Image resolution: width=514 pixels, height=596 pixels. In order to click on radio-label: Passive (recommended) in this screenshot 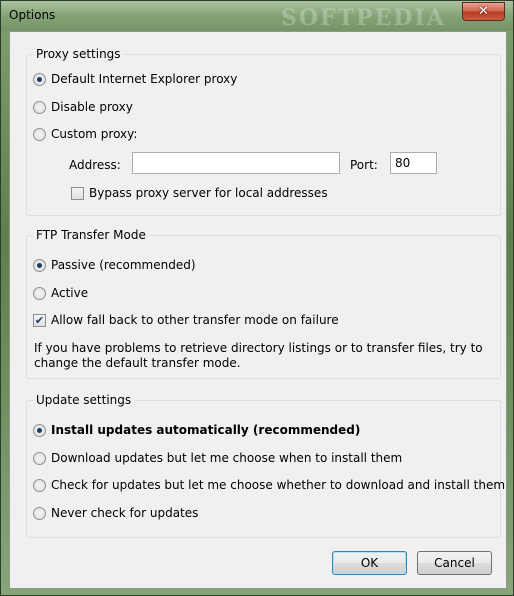, I will do `click(123, 265)`.